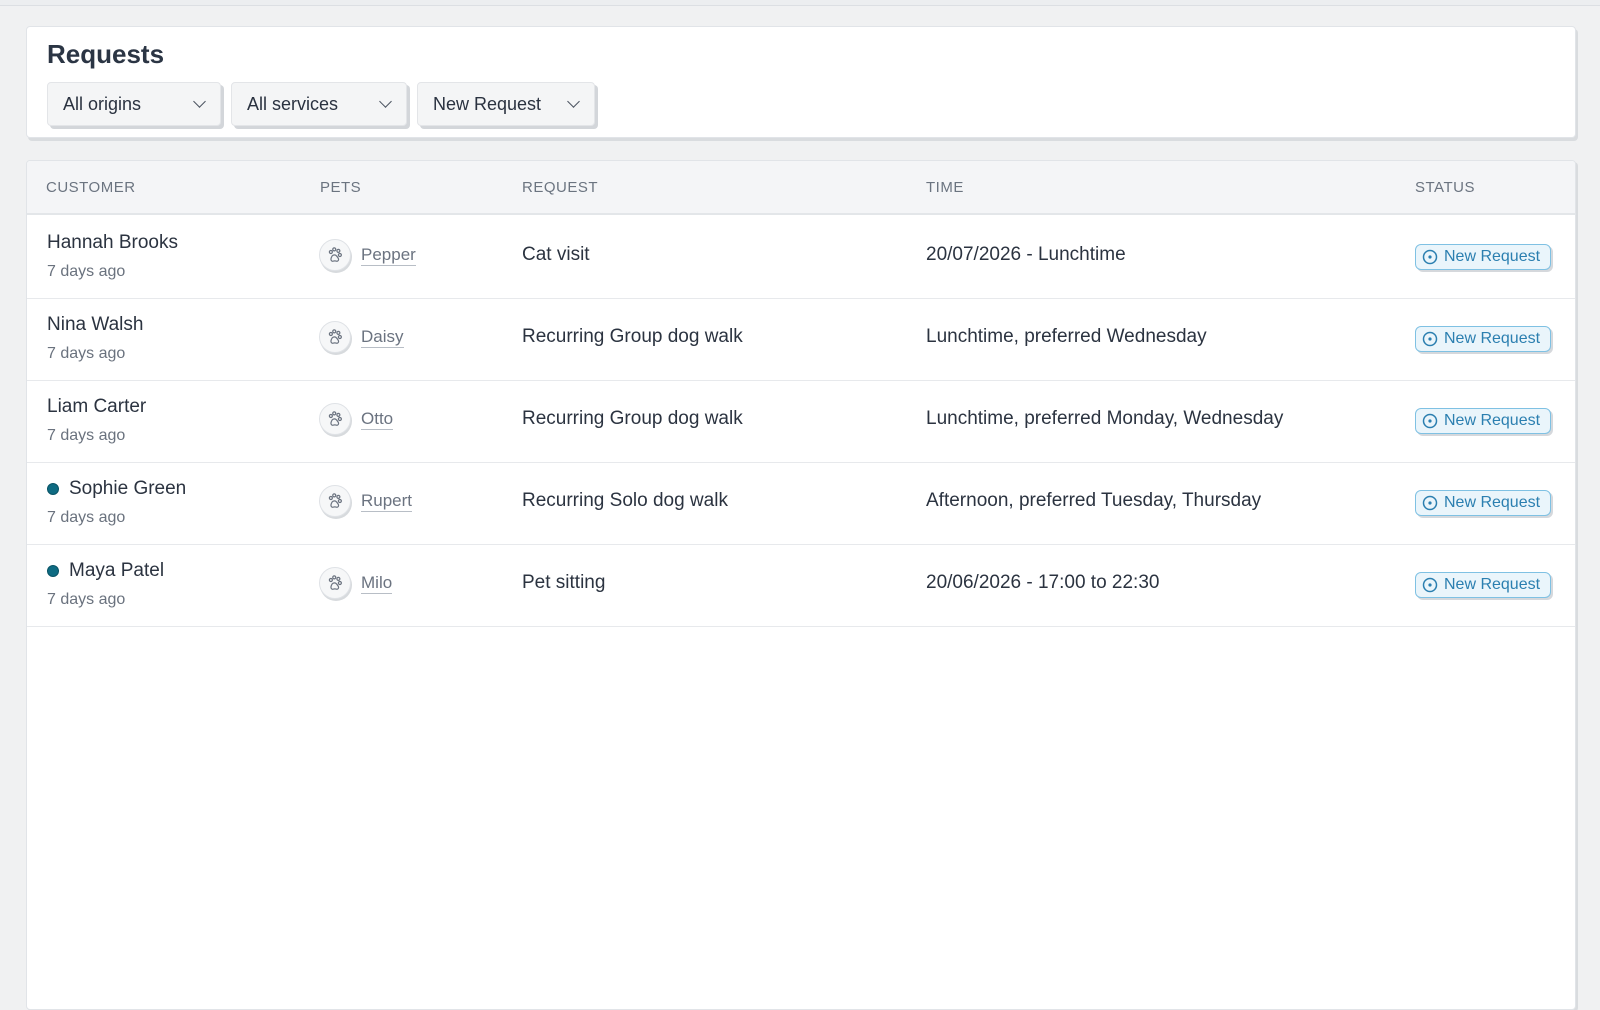 The image size is (1600, 1010). I want to click on customer-cell: Liam Carter, so click(96, 407).